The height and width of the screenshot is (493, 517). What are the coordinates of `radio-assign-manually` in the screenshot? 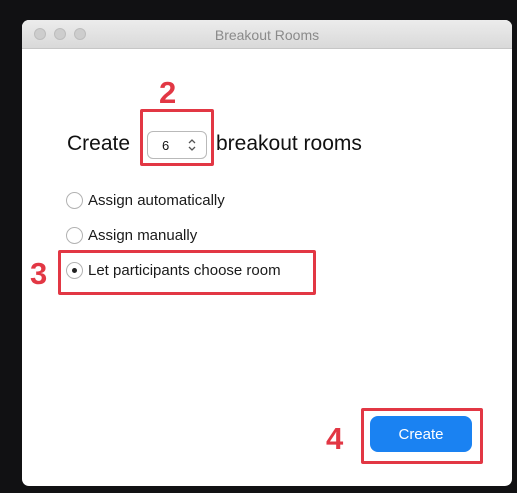 It's located at (74, 235).